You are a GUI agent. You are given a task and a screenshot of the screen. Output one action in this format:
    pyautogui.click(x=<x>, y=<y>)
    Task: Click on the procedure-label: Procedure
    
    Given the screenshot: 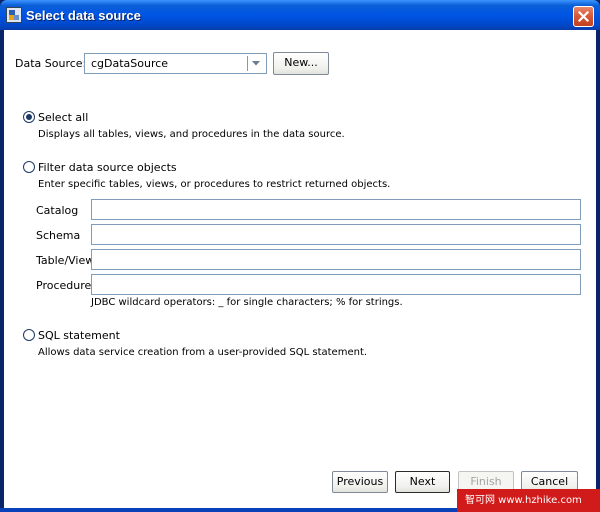 What is the action you would take?
    pyautogui.click(x=64, y=285)
    